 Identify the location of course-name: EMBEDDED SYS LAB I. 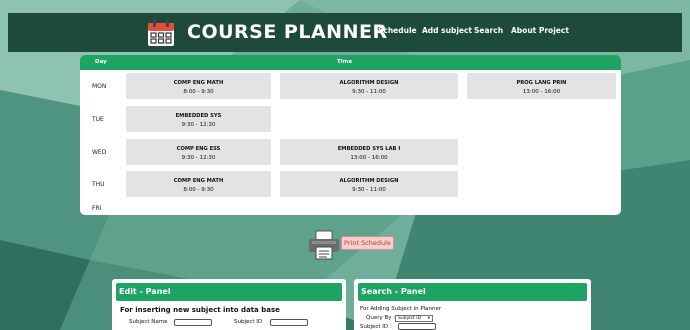
(369, 149).